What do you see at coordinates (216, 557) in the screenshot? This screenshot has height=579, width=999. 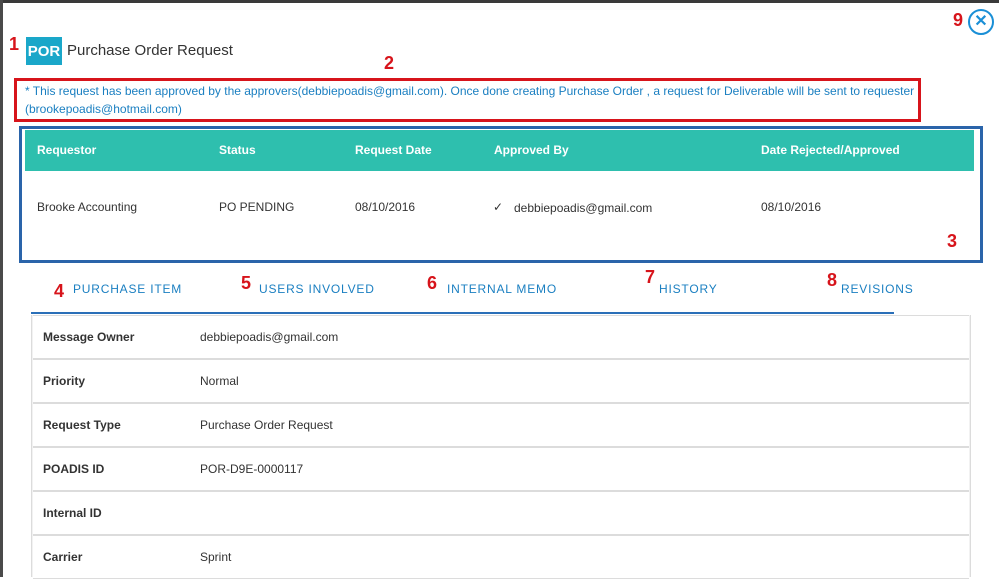 I see `detail-value: Sprint` at bounding box center [216, 557].